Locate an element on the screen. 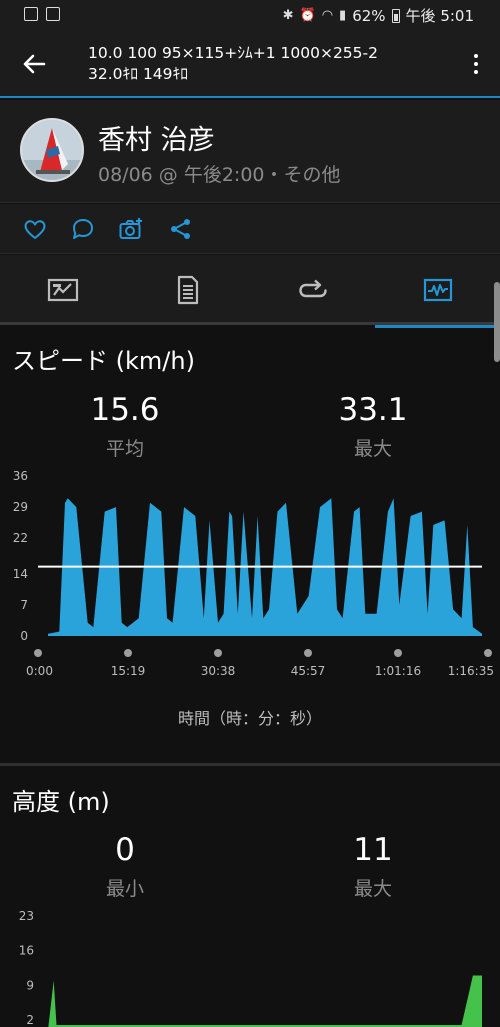 This screenshot has width=500, height=1027. y-tick-label: 14 is located at coordinates (20, 574).